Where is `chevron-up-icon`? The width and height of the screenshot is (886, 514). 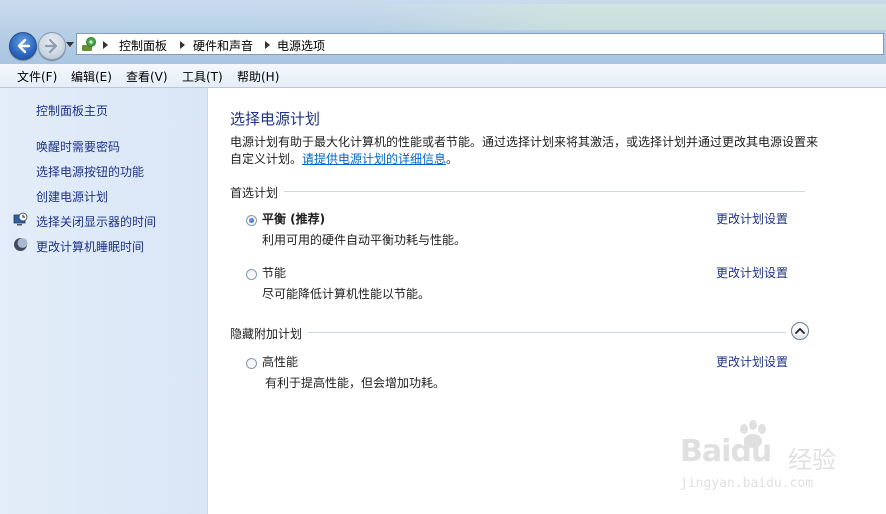
chevron-up-icon is located at coordinates (800, 330).